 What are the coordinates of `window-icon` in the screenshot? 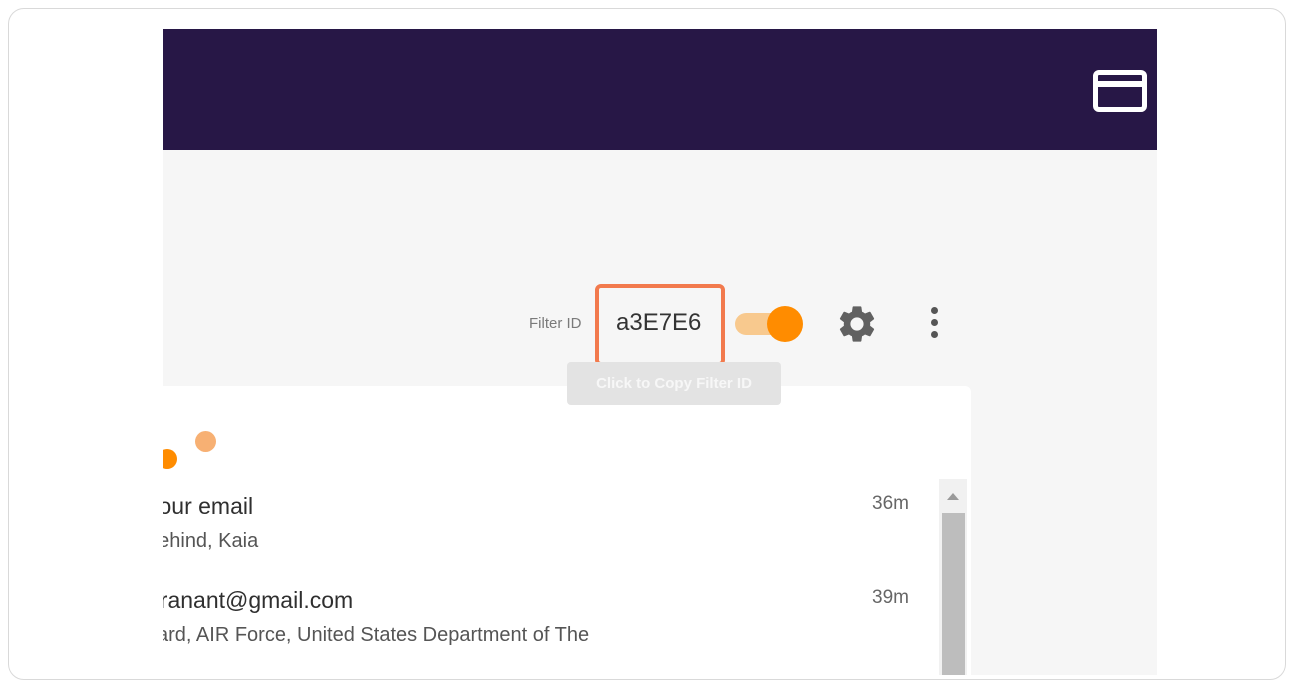 It's located at (1120, 91).